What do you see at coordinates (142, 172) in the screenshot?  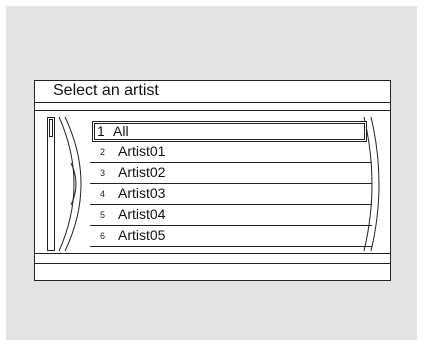 I see `item-label: Artist02` at bounding box center [142, 172].